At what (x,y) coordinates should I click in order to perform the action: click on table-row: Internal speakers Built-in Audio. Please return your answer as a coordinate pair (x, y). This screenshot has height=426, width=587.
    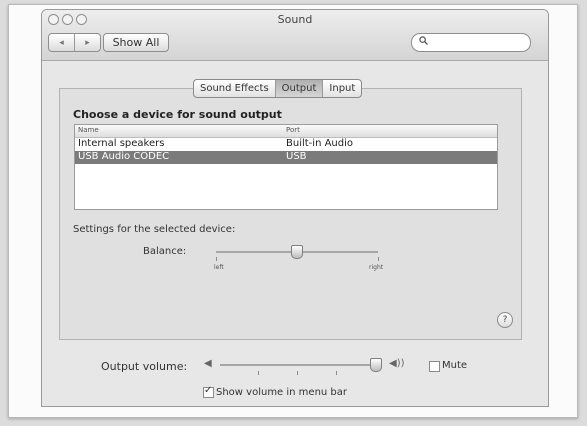
    Looking at the image, I should click on (286, 144).